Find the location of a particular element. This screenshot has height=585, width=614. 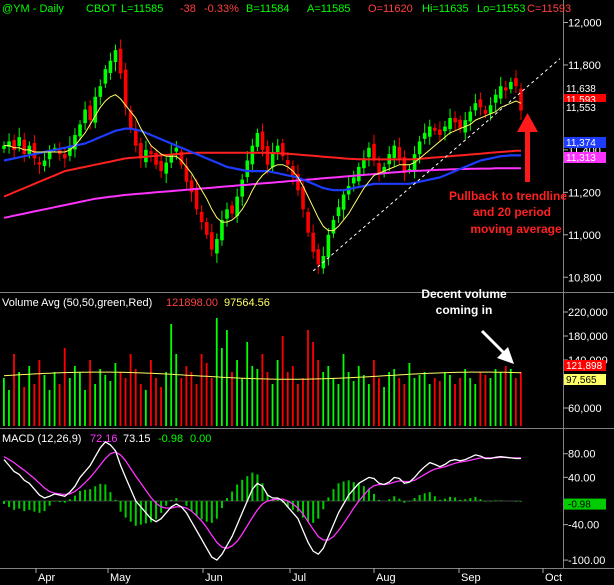

volume-note-line-2: coming in is located at coordinates (464, 310).